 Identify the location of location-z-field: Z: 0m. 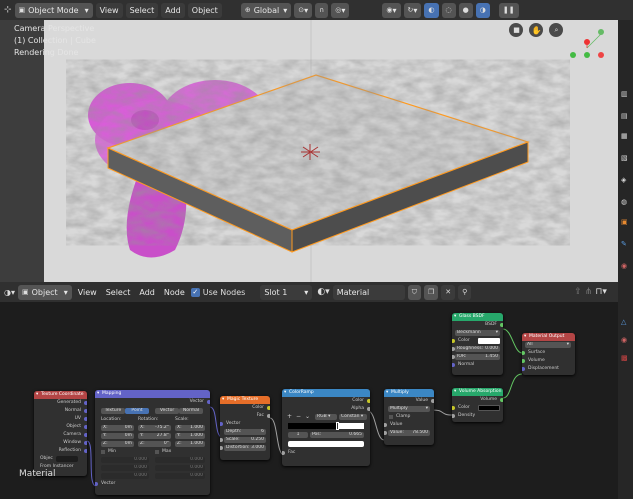
(117, 444).